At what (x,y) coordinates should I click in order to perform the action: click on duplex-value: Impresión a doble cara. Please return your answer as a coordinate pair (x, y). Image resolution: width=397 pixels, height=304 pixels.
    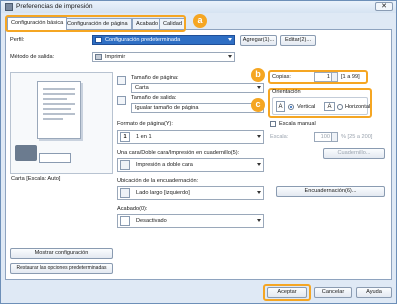
    Looking at the image, I should click on (164, 165).